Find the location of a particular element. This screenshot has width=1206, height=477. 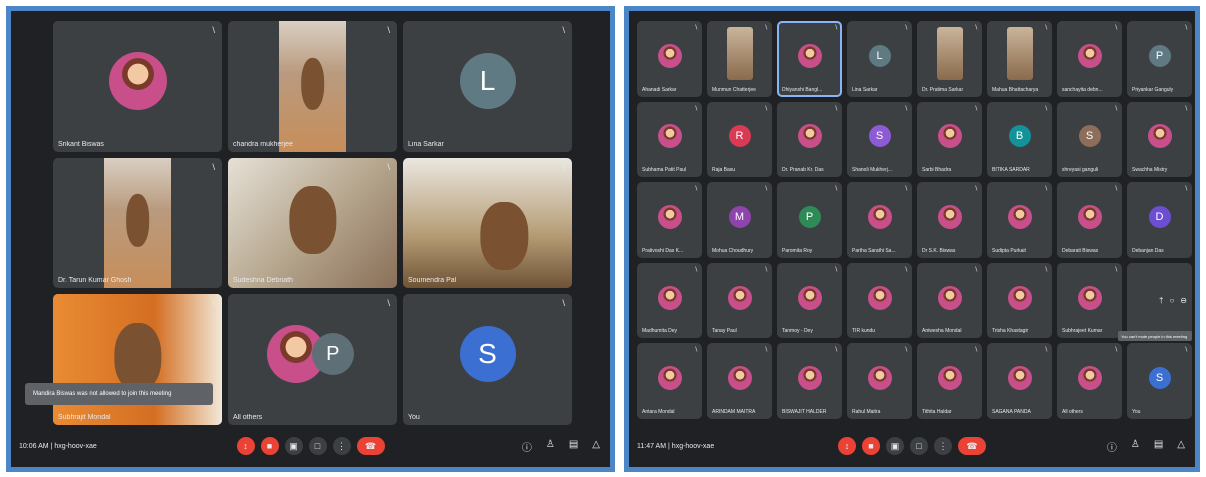

participant-name: Sudipta Purkait is located at coordinates (1009, 250).